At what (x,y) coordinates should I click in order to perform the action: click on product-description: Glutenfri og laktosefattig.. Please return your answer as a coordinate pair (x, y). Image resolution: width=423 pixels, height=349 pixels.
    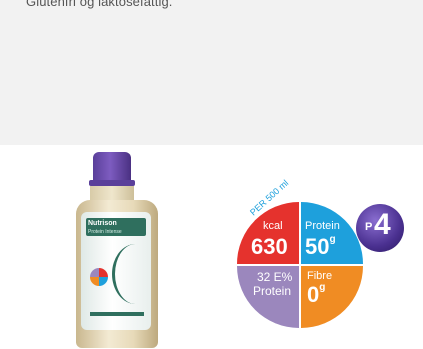
    Looking at the image, I should click on (99, 4).